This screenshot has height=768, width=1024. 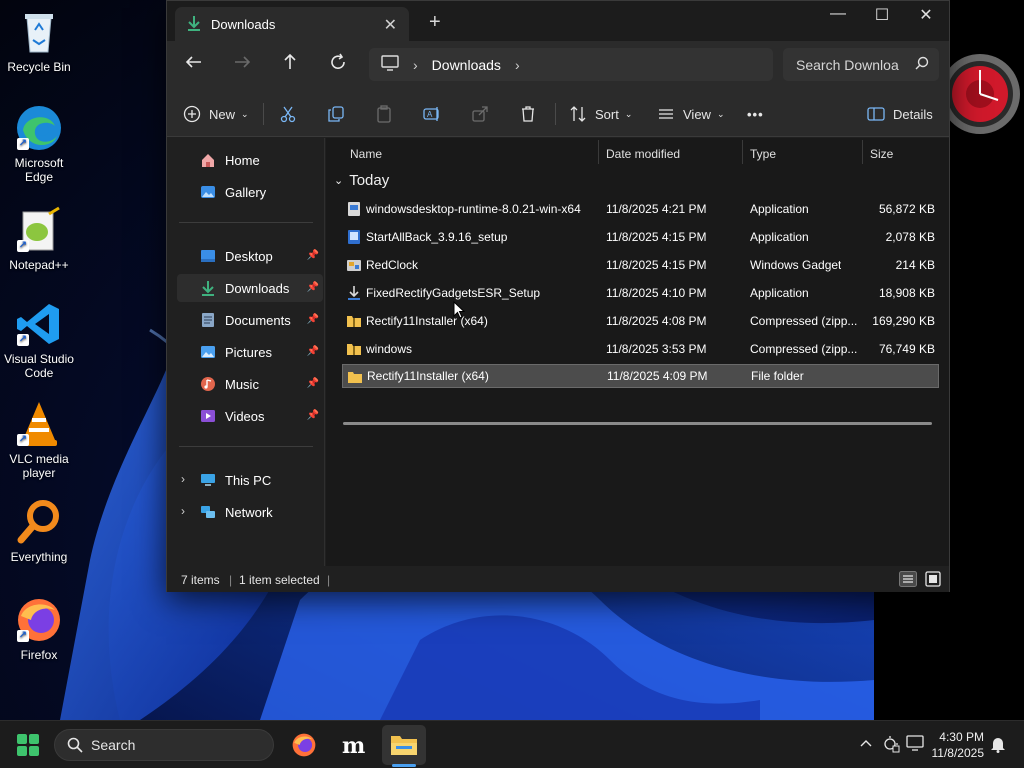 I want to click on horizontal-scrollbar, so click(x=637, y=423).